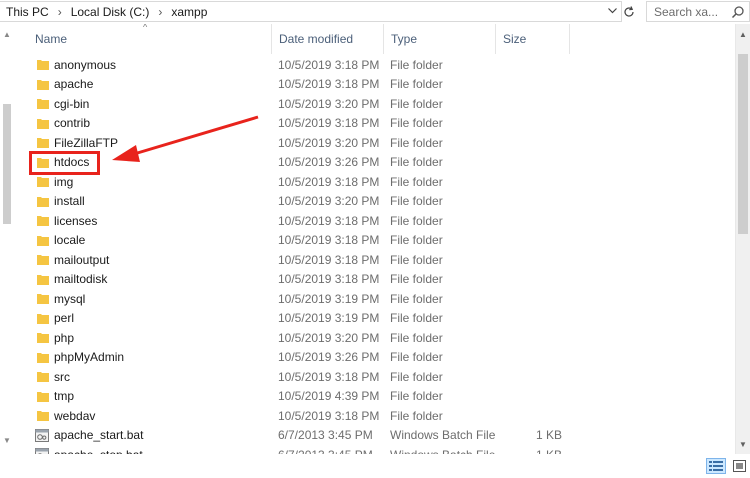  I want to click on table-row: install 10/5/2019 3:20 PM File folder, so click(367, 202).